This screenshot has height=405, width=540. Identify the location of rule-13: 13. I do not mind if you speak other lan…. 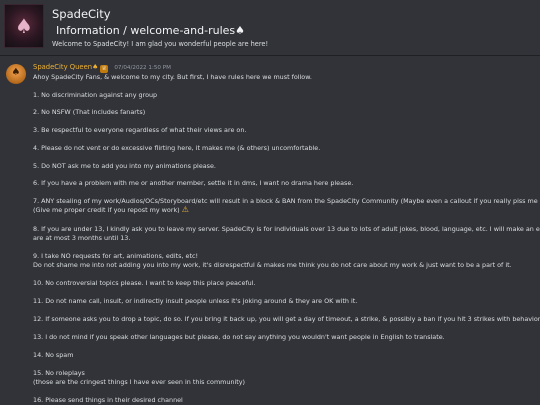
(239, 337).